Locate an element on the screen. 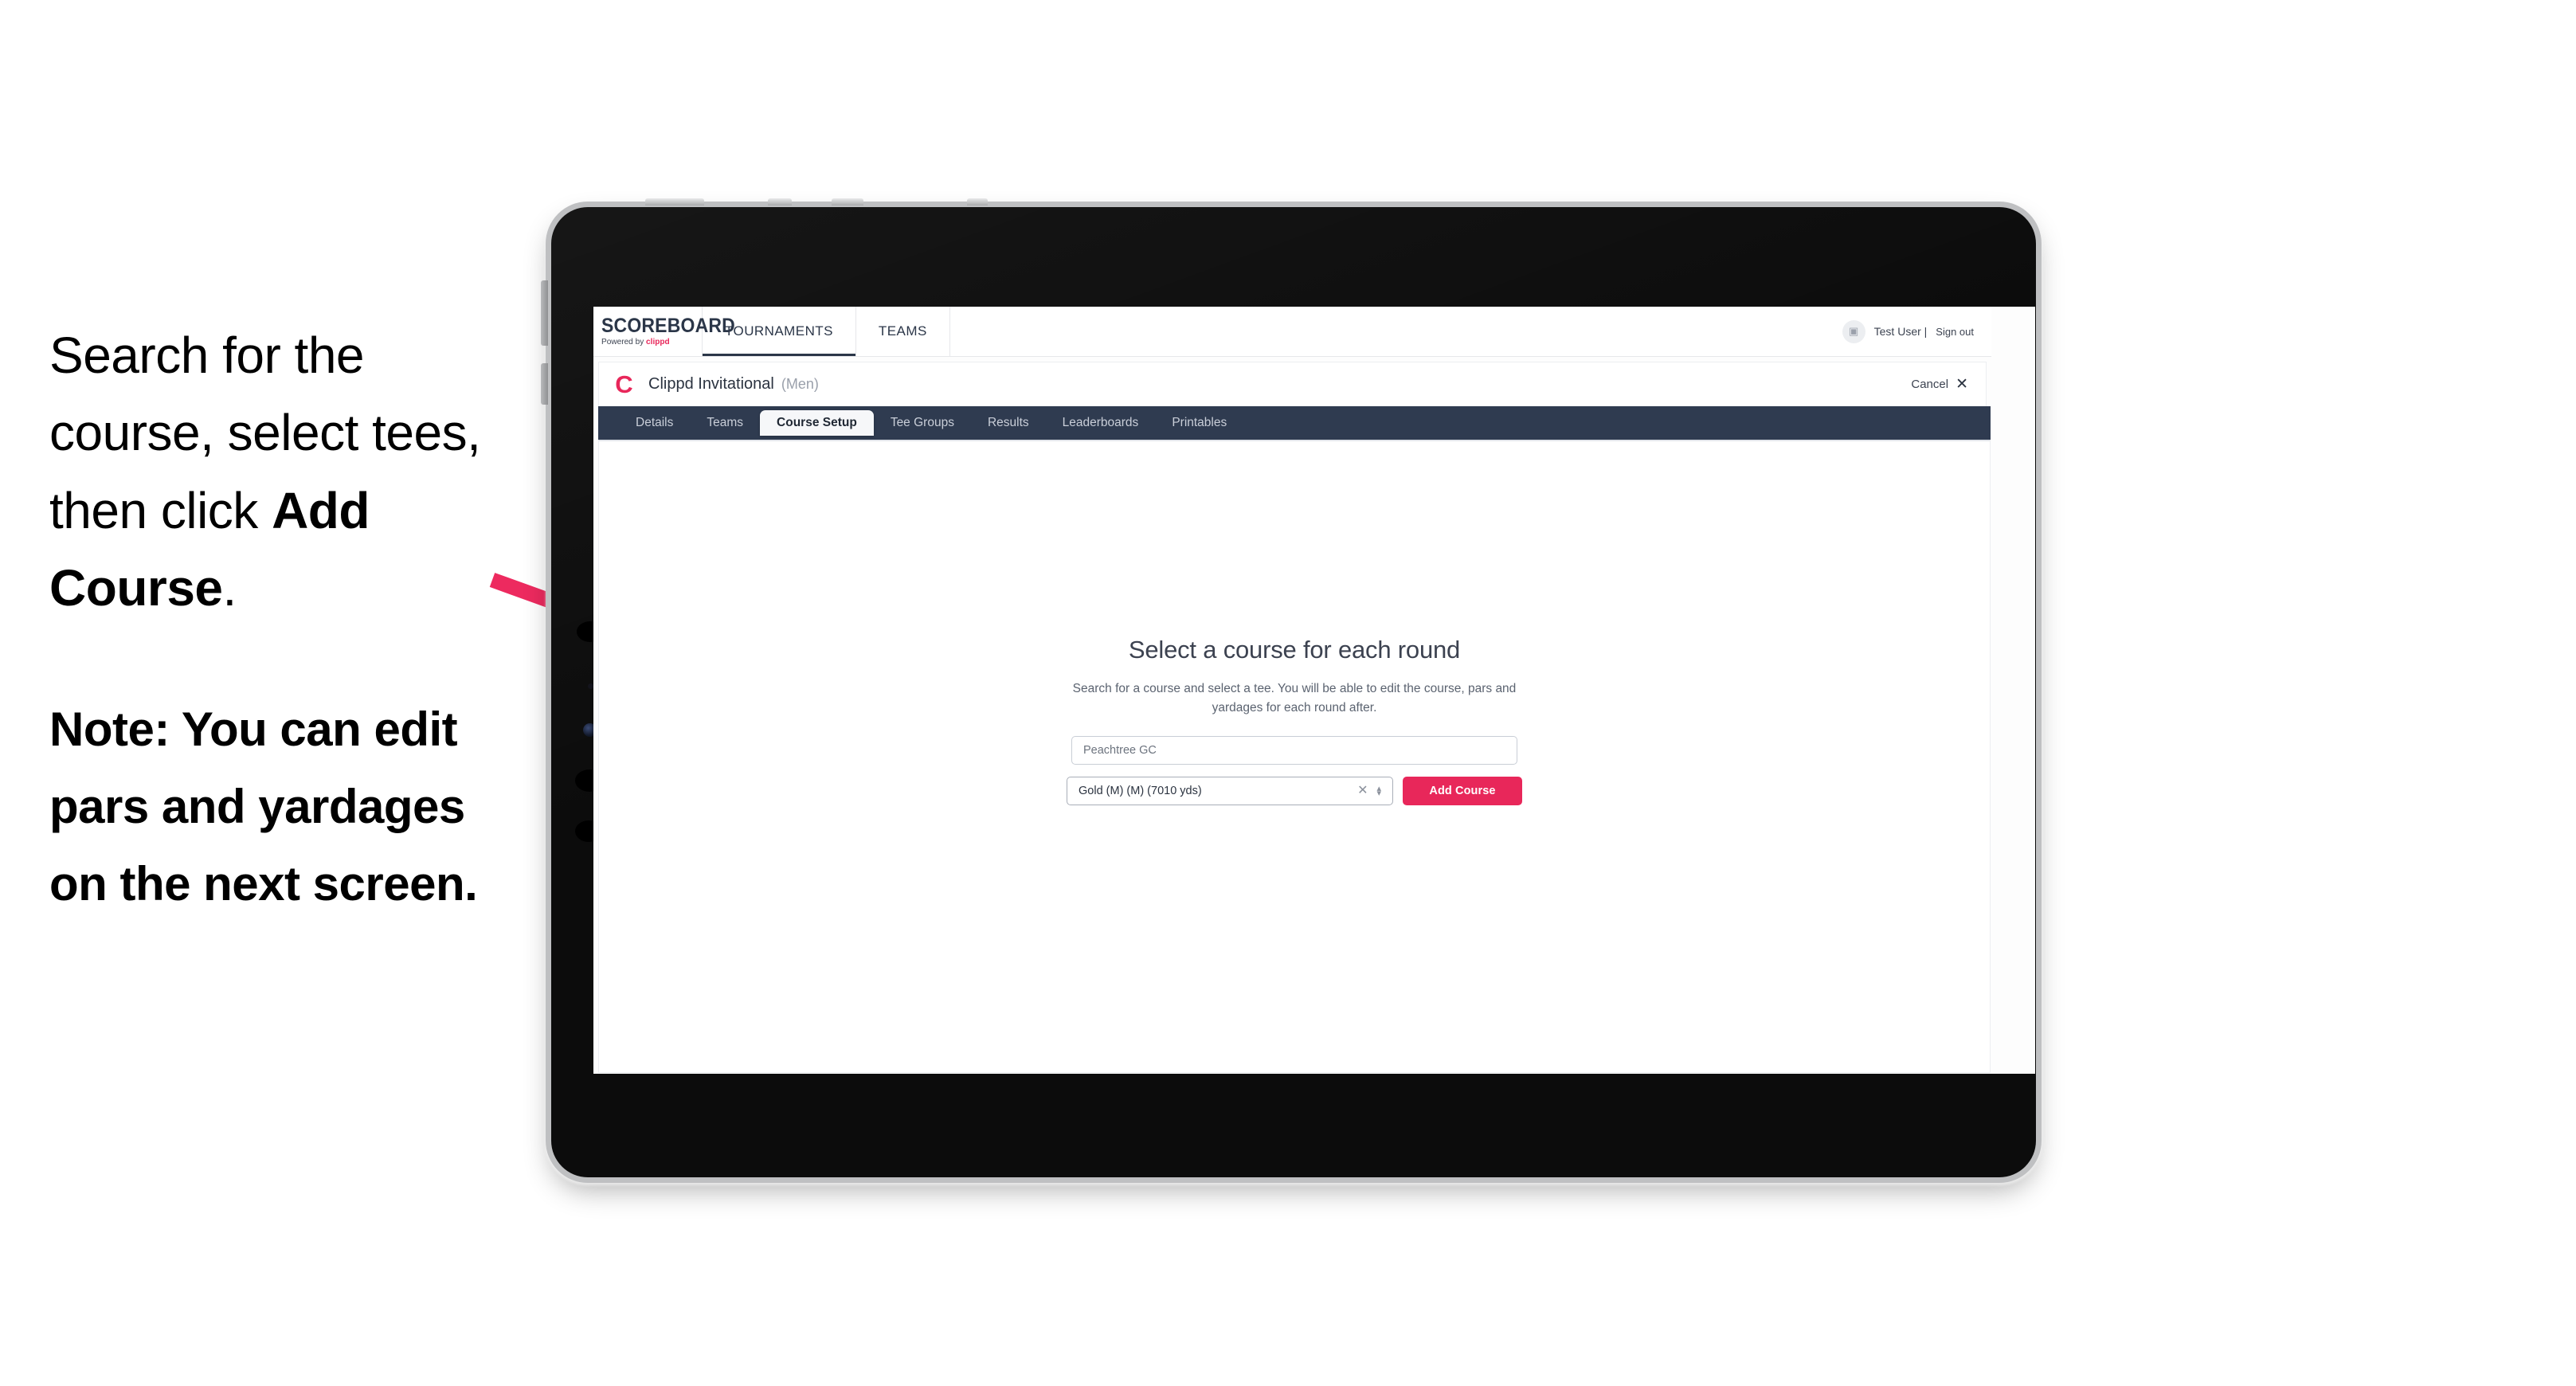 The image size is (2576, 1386). tournament-gender-label: (Men) is located at coordinates (800, 384).